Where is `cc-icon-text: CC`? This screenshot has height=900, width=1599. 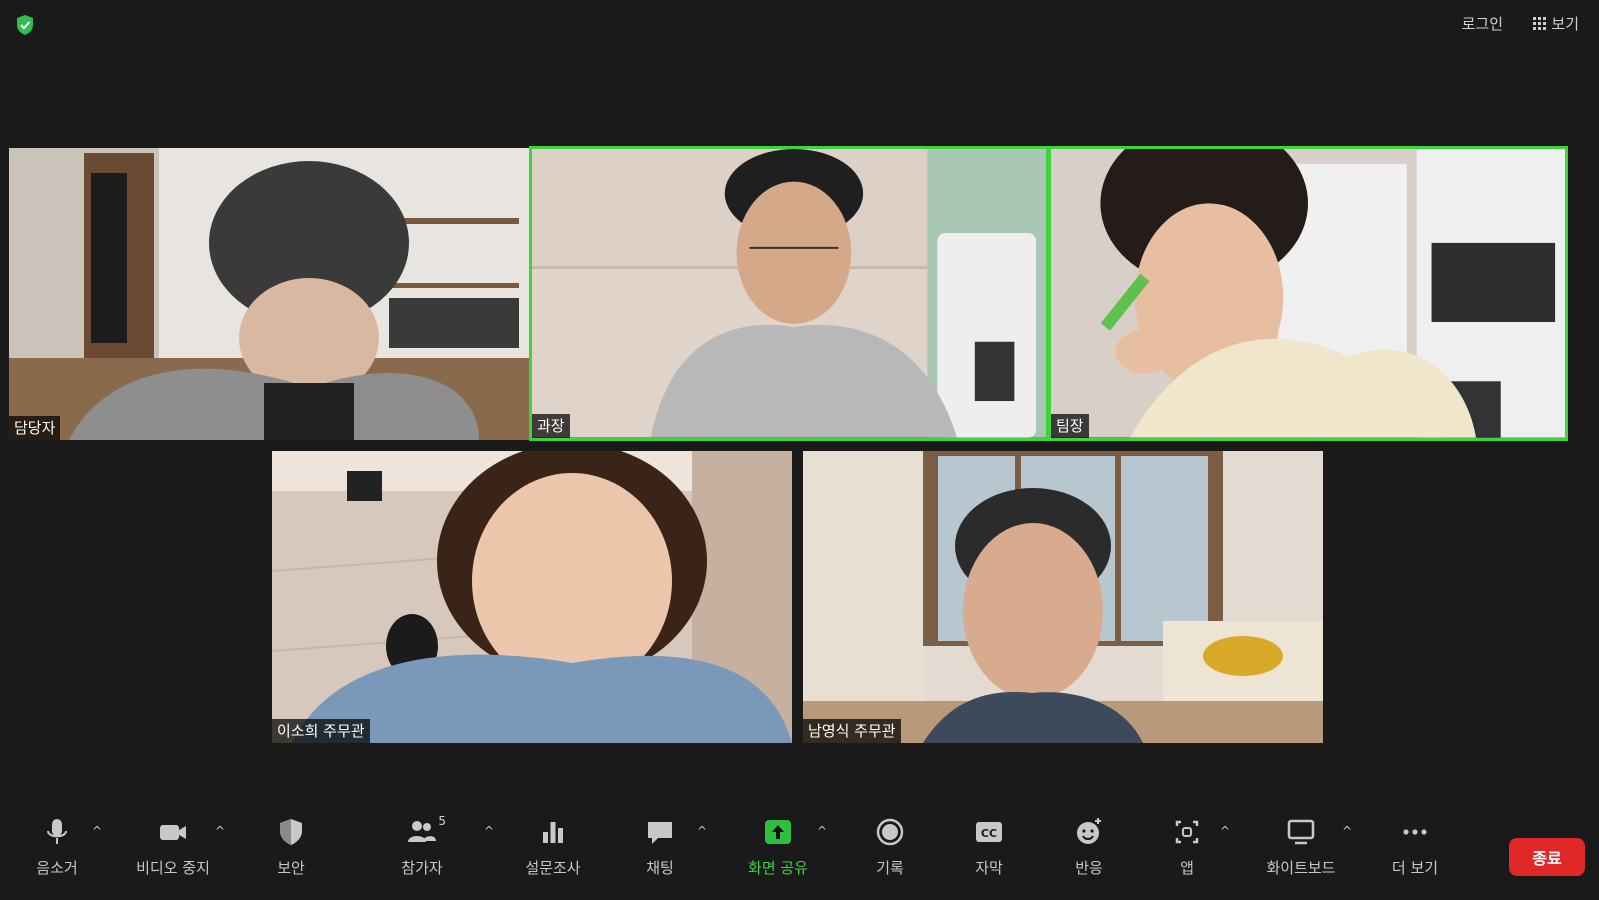 cc-icon-text: CC is located at coordinates (989, 833).